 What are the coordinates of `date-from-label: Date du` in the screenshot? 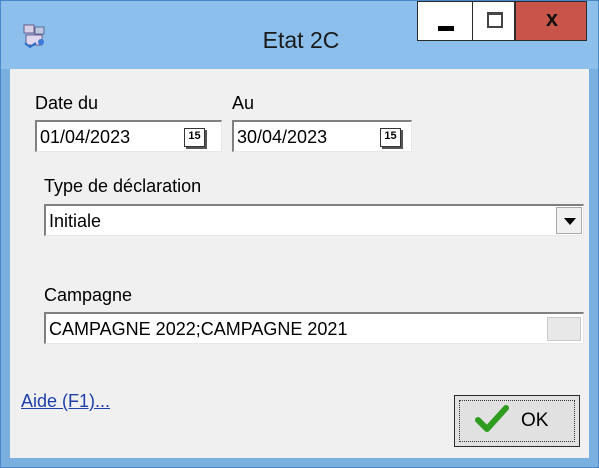 It's located at (67, 103).